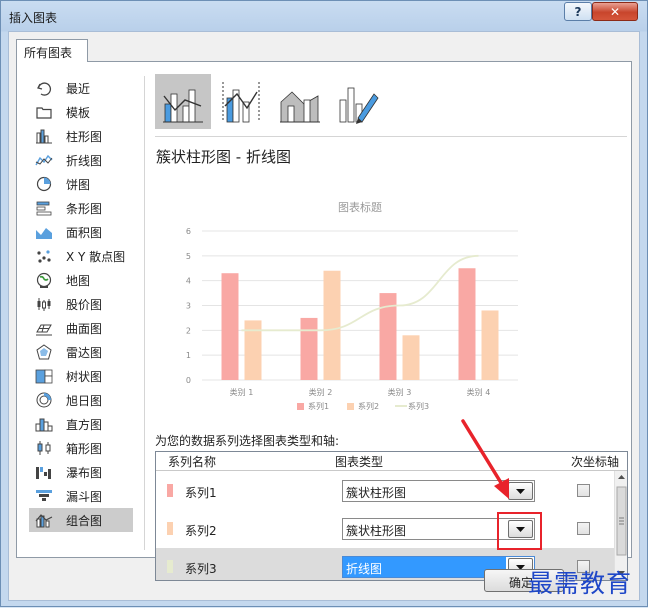 This screenshot has width=648, height=608. Describe the element at coordinates (188, 330) in the screenshot. I see `y-tick-label: 2` at that location.